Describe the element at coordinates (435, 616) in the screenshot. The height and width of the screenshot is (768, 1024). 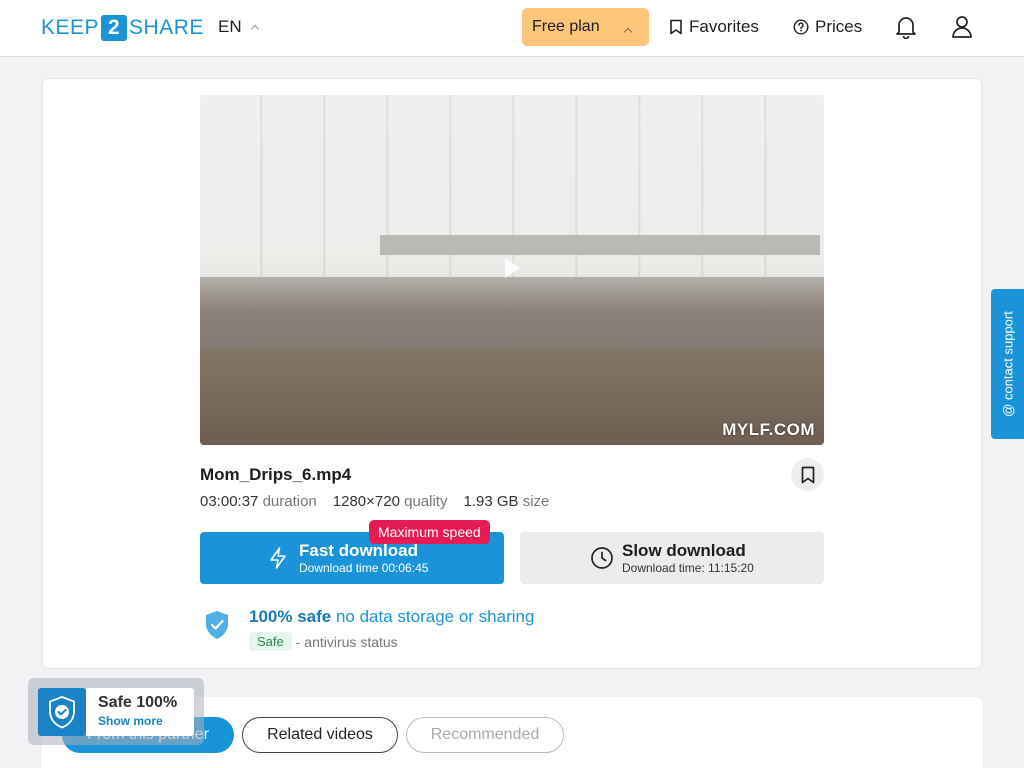
I see `safety-light: no data storage or sharing` at that location.